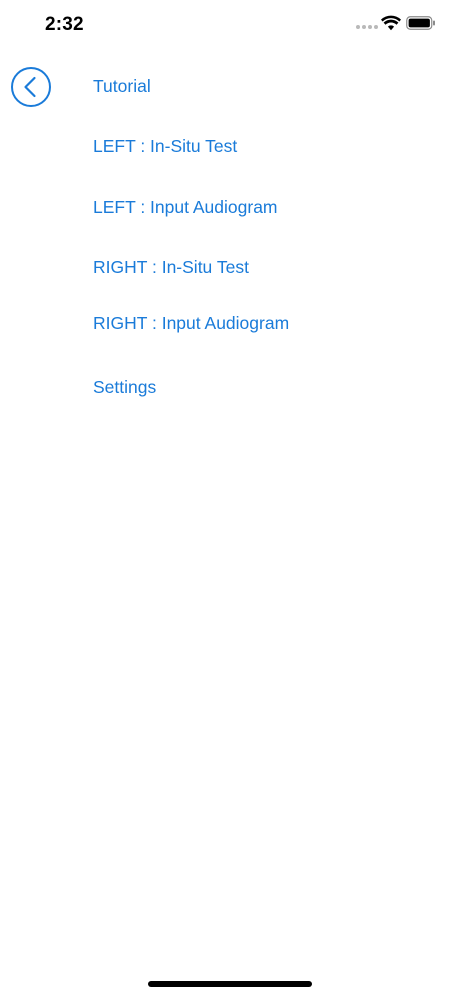 This screenshot has width=460, height=996. What do you see at coordinates (230, 25) in the screenshot?
I see `status-bar: 2:32` at bounding box center [230, 25].